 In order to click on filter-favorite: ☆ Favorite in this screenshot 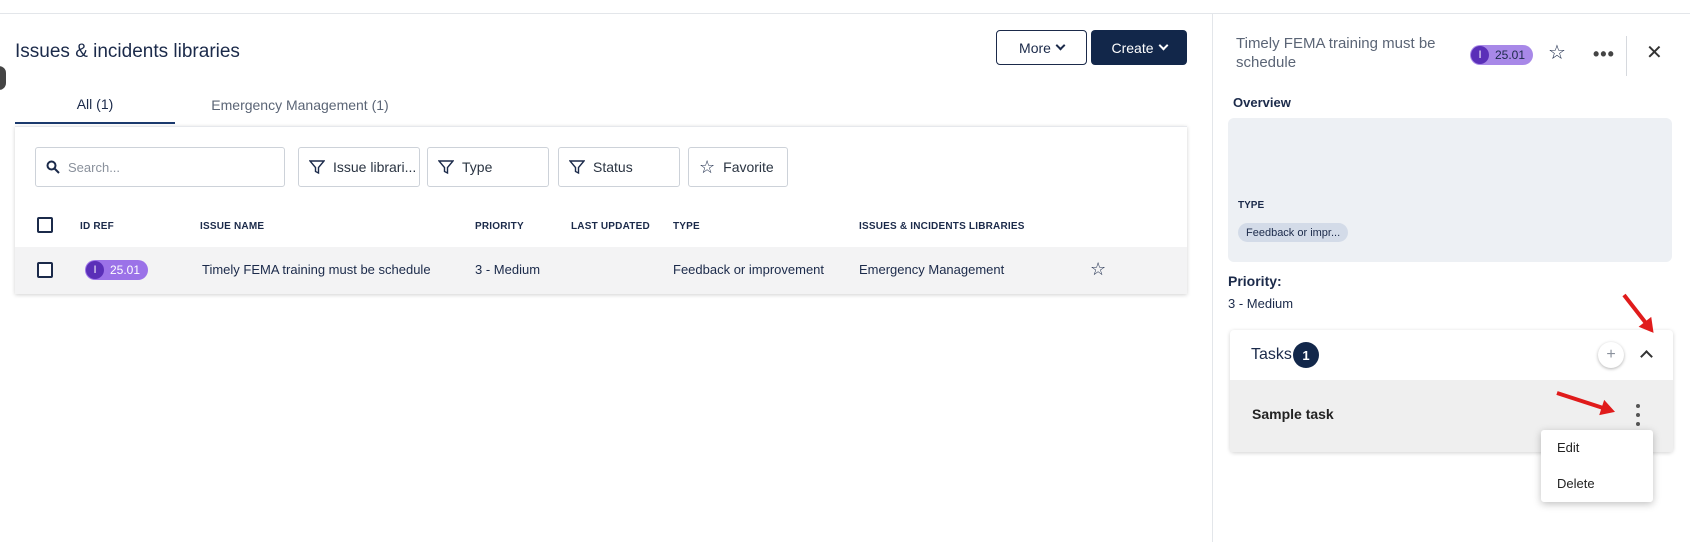, I will do `click(738, 167)`.